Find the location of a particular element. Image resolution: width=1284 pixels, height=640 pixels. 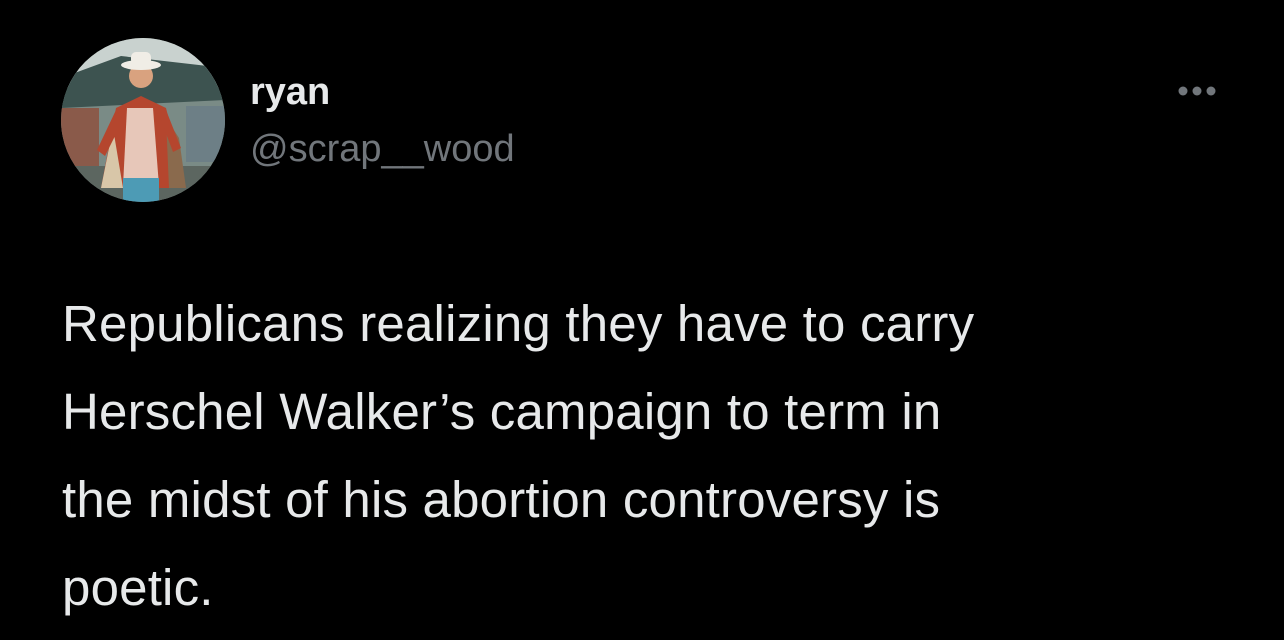

tweet-text-line: poetic. is located at coordinates (138, 587).